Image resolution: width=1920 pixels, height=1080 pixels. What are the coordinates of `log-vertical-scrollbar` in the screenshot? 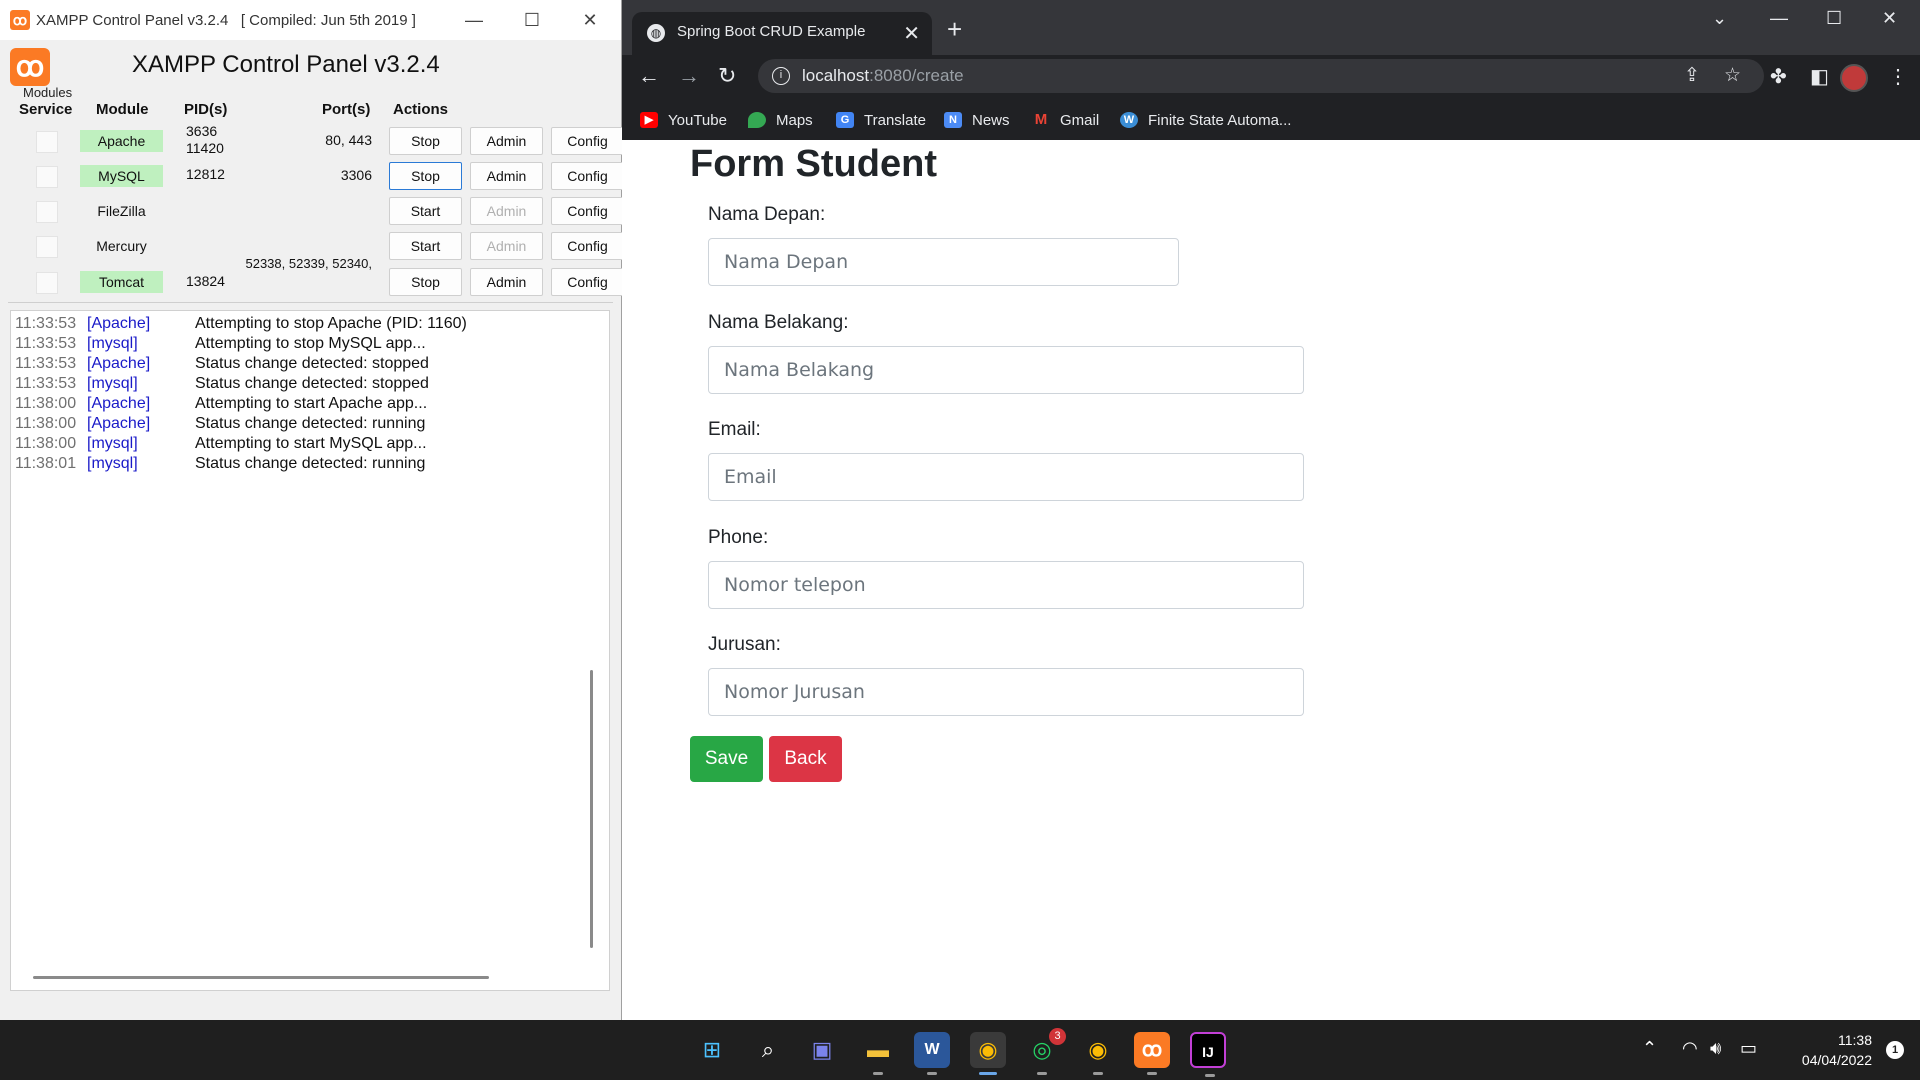 It's located at (592, 640).